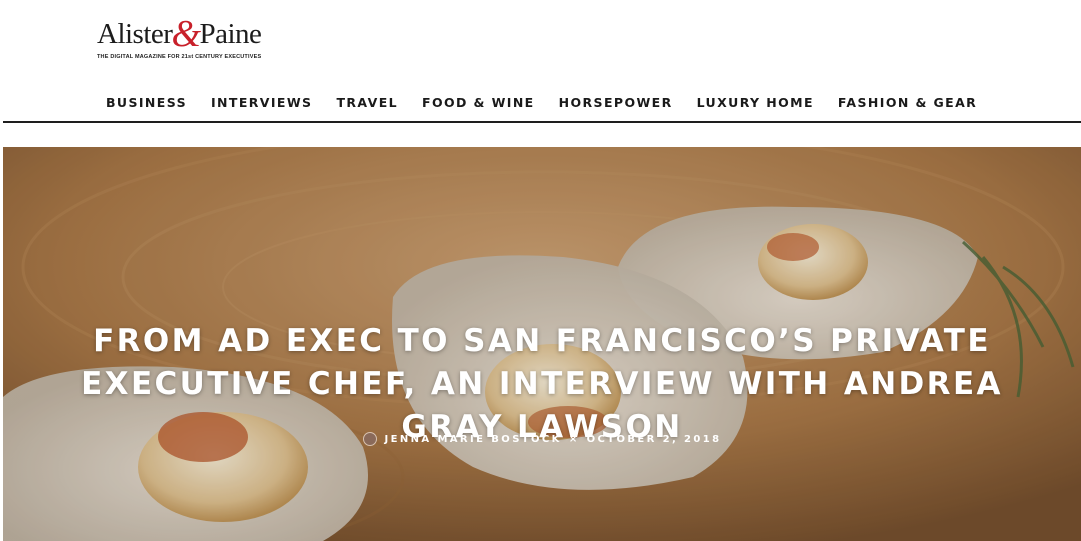  I want to click on author-name: JENNA MARIE BOSTOCK, so click(473, 439).